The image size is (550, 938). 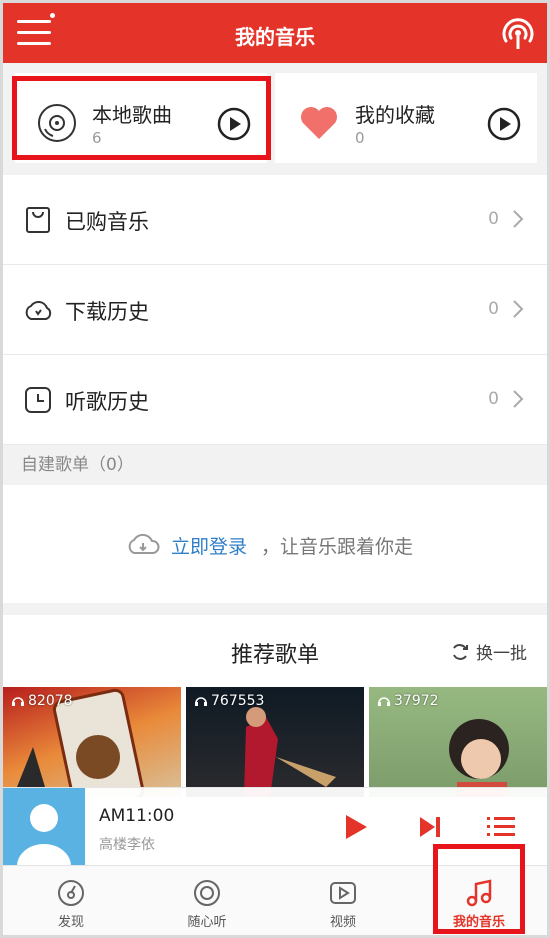 I want to click on heart-icon, so click(x=319, y=123).